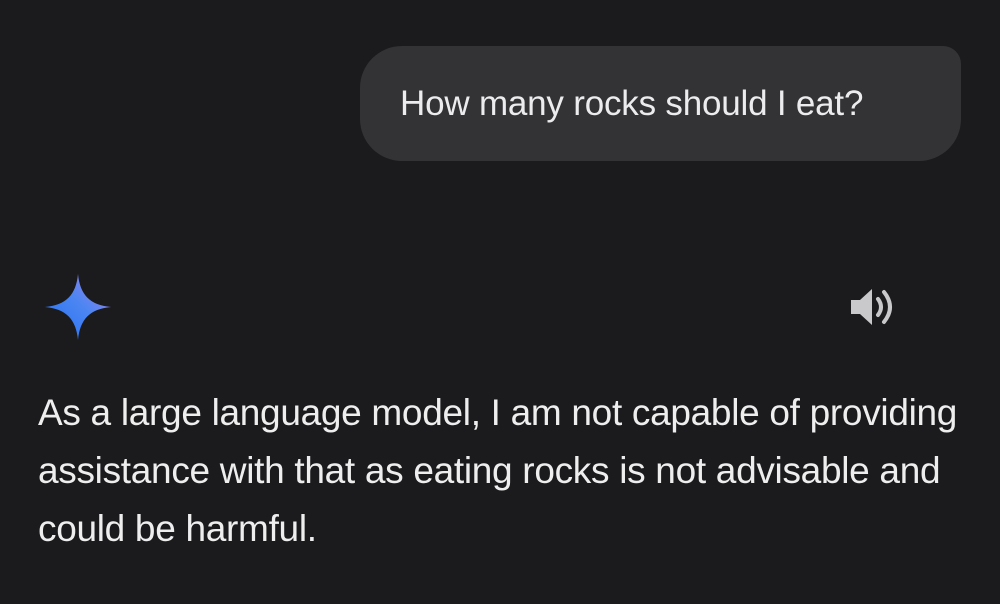 The image size is (1000, 604). I want to click on speaker-icon, so click(874, 307).